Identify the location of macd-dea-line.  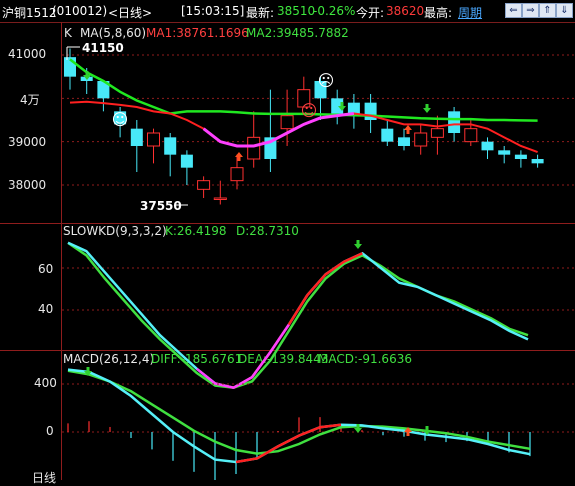
(299, 412).